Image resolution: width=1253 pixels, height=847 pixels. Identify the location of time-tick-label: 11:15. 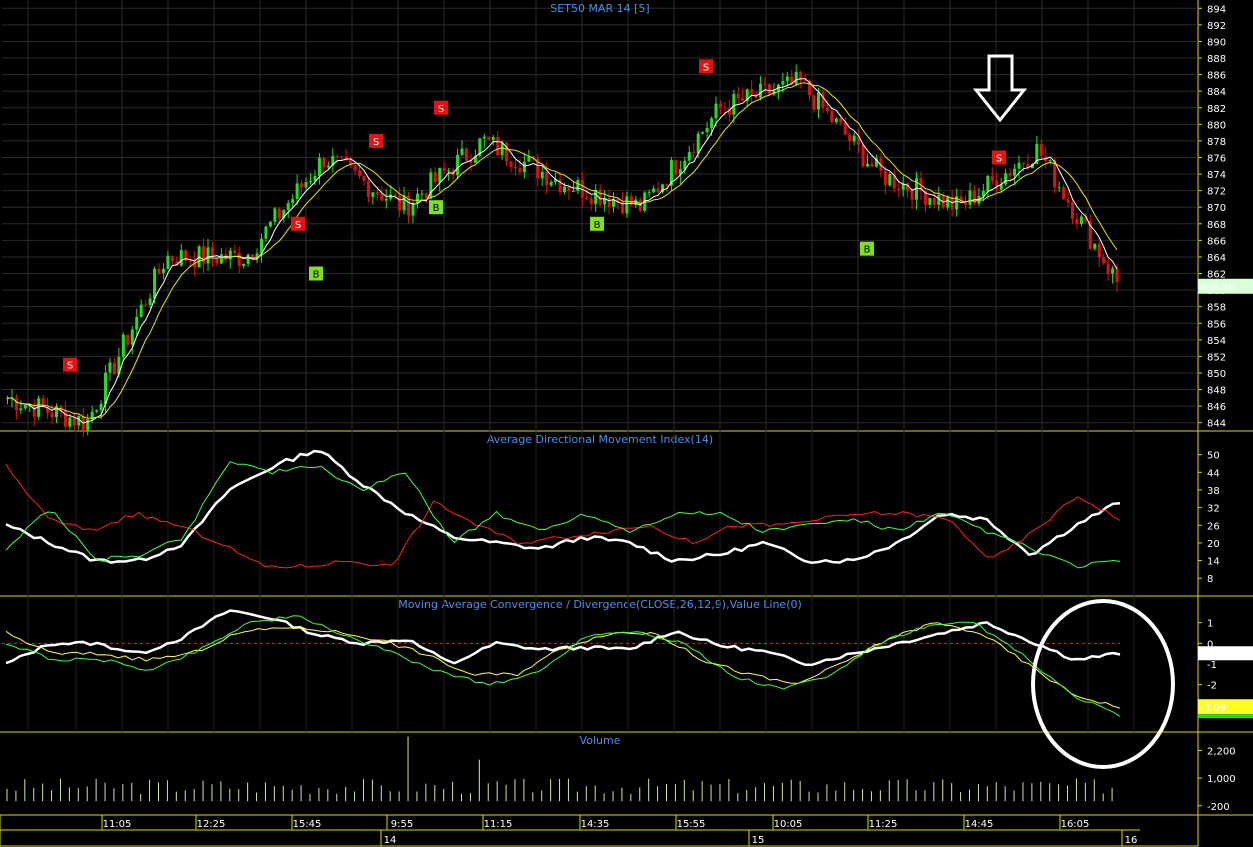
(498, 824).